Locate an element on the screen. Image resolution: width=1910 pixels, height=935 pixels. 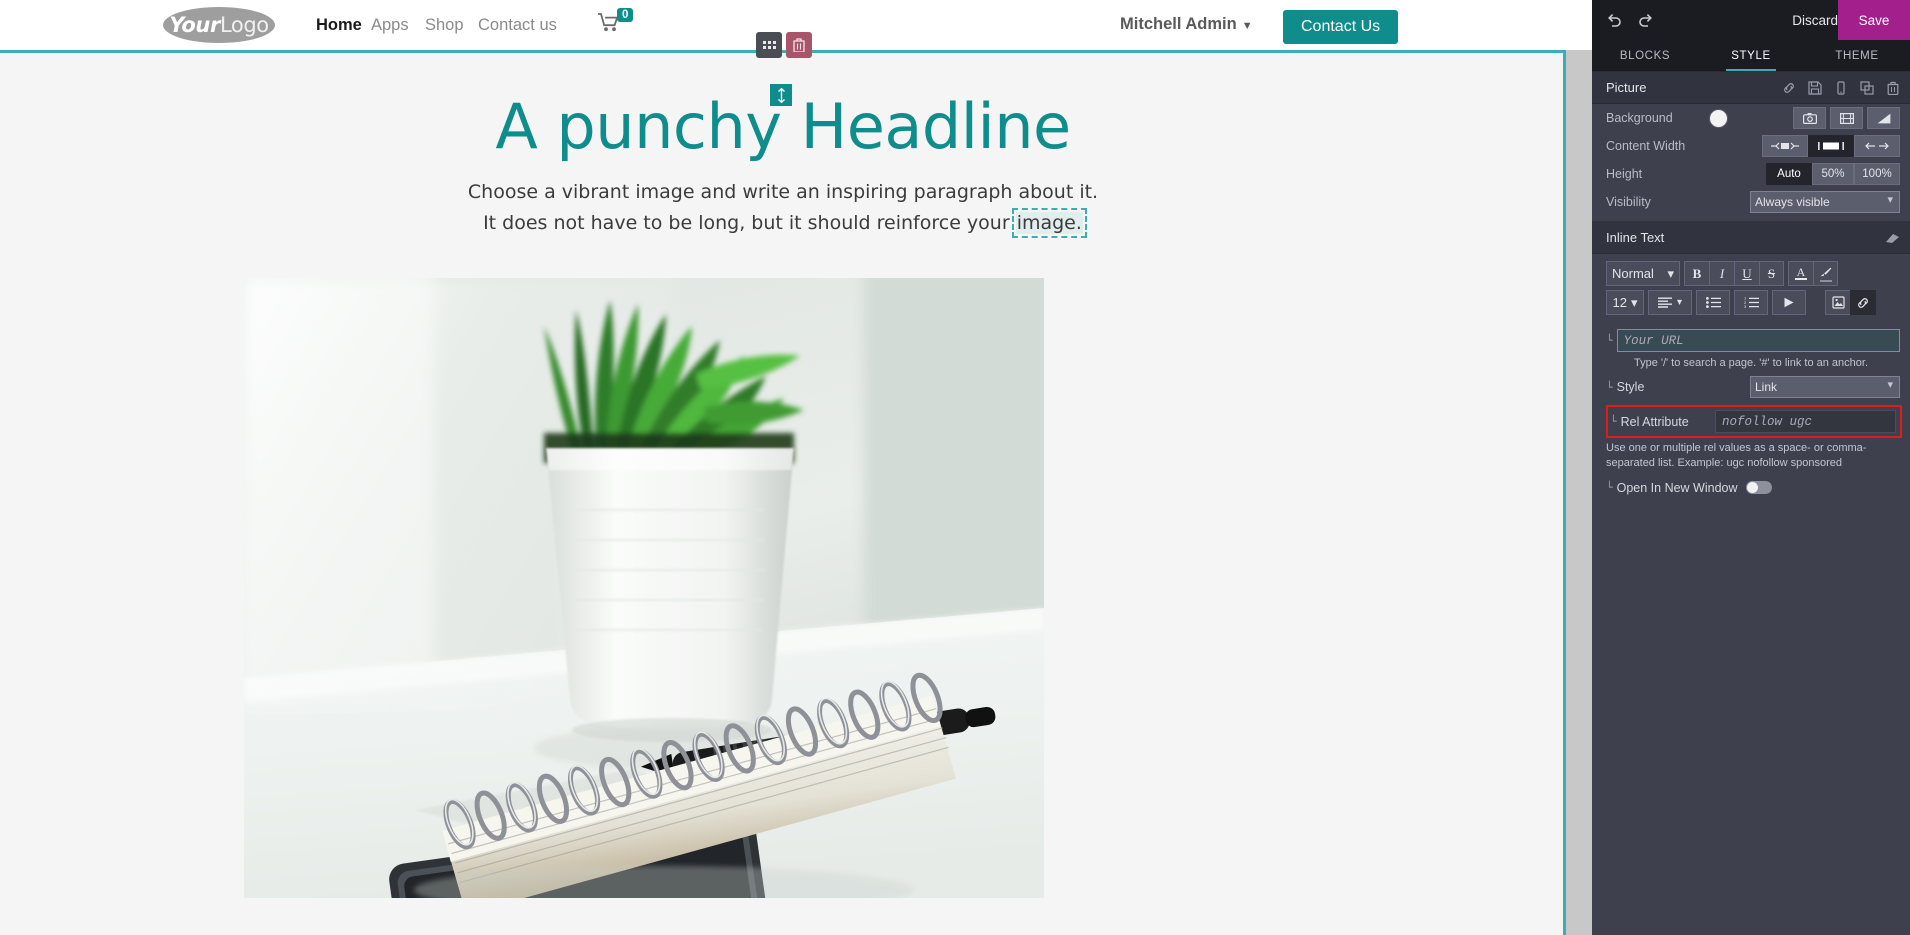
cart-count-badge: 0 is located at coordinates (625, 15).